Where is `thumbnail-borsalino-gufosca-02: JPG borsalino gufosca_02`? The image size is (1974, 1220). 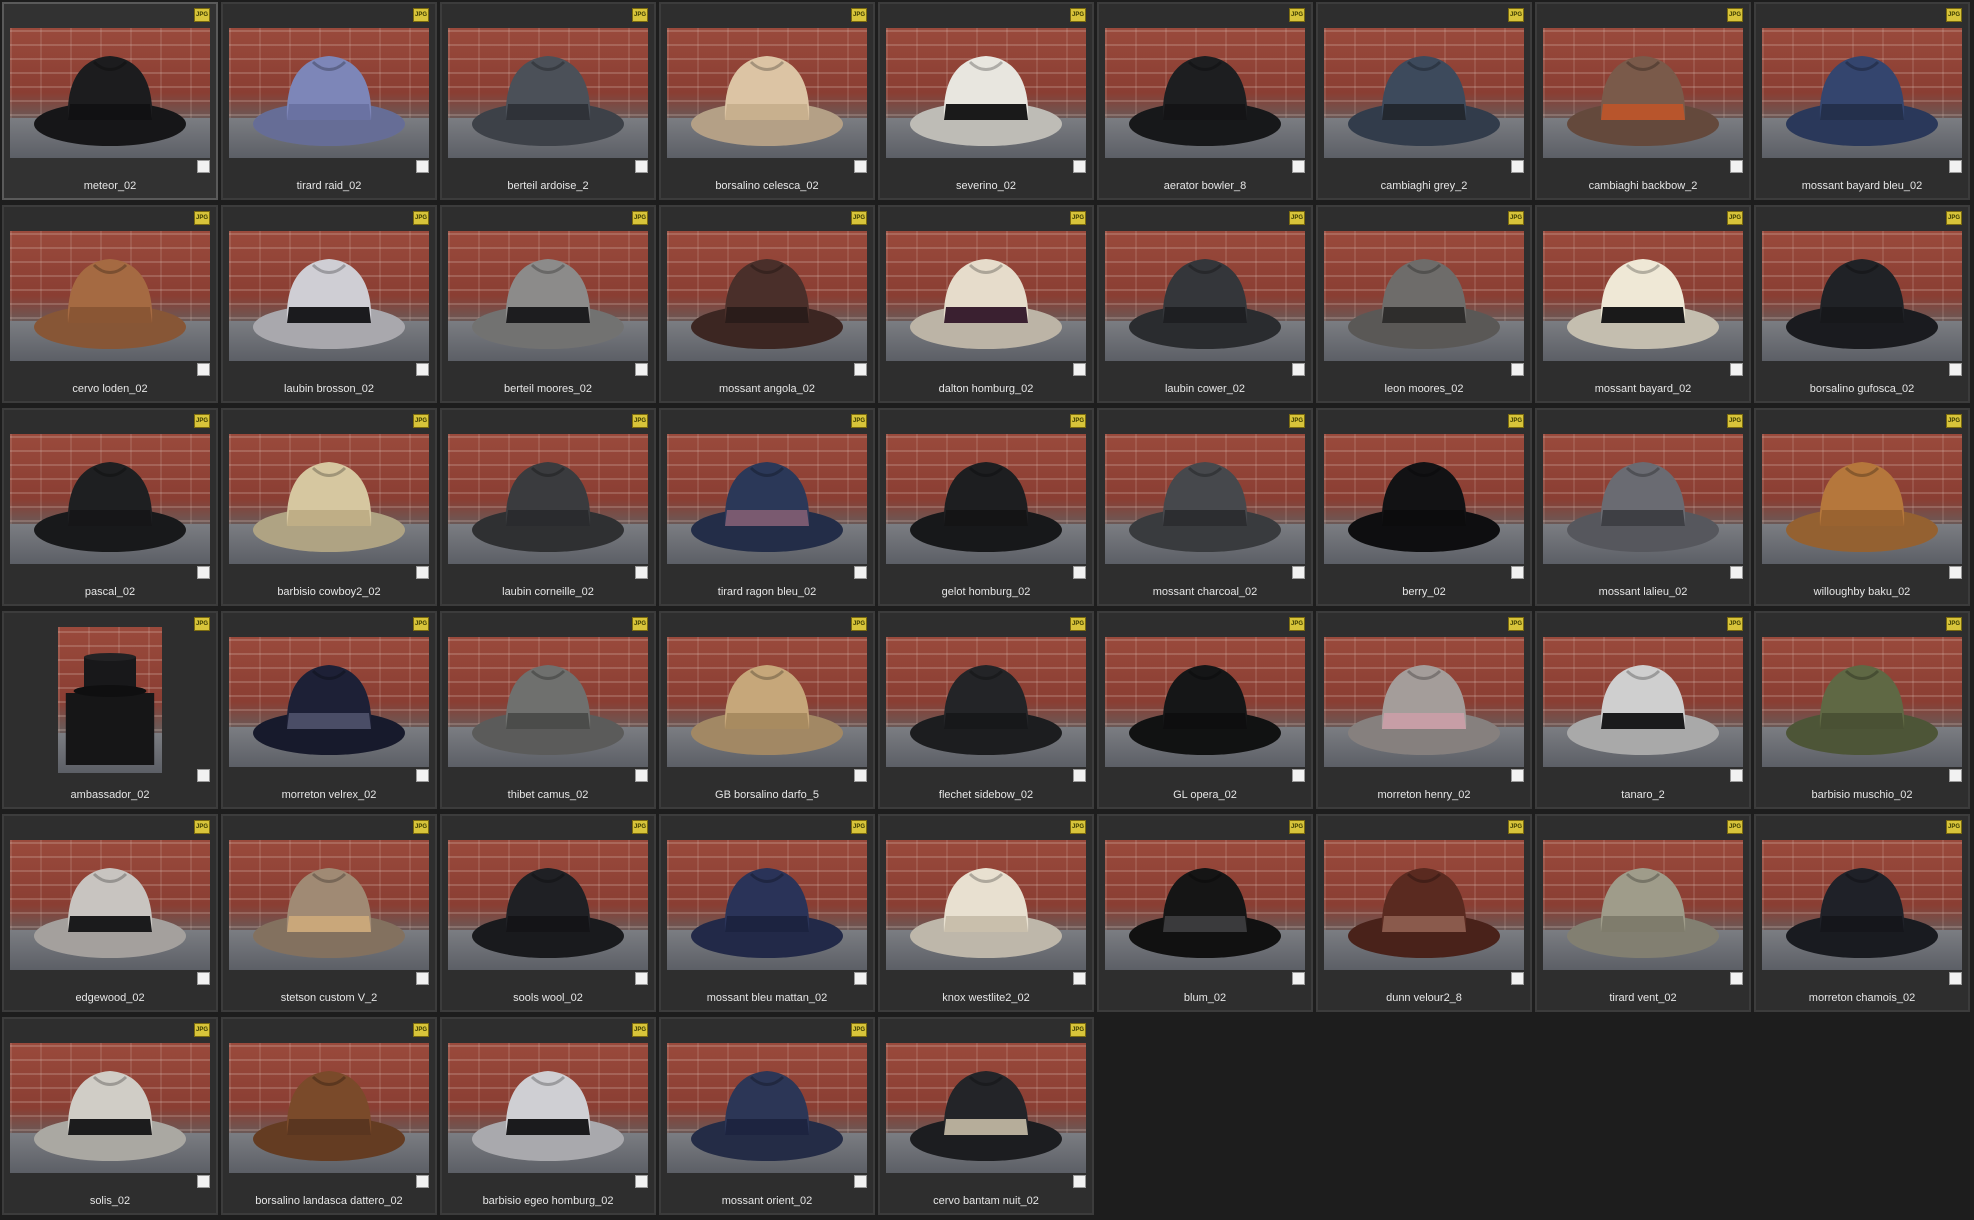
thumbnail-borsalino-gufosca-02: JPG borsalino gufosca_02 is located at coordinates (1862, 304).